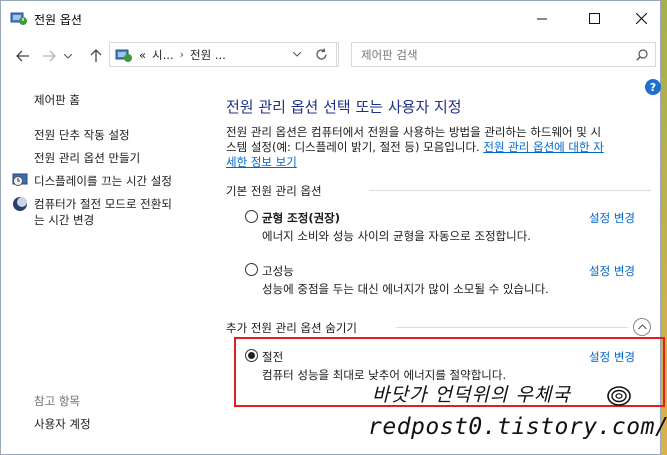  I want to click on power-options-app-icon, so click(18, 18).